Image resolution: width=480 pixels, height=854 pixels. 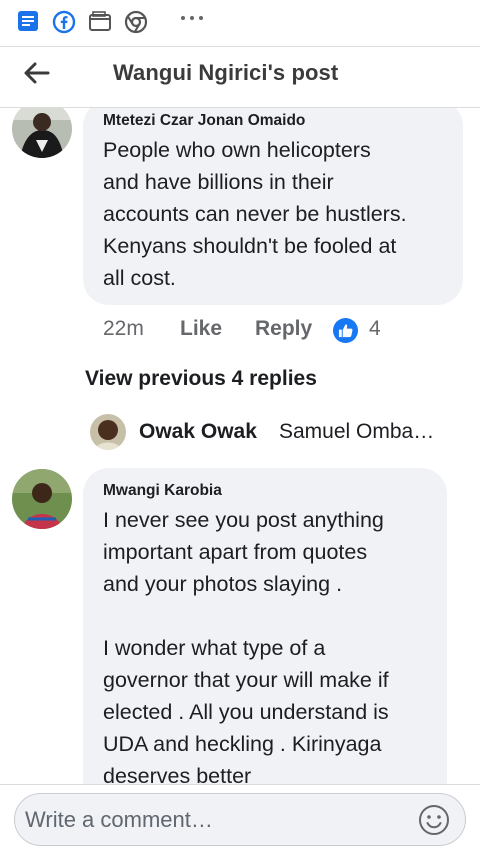 What do you see at coordinates (375, 329) in the screenshot?
I see `reaction-count: 4` at bounding box center [375, 329].